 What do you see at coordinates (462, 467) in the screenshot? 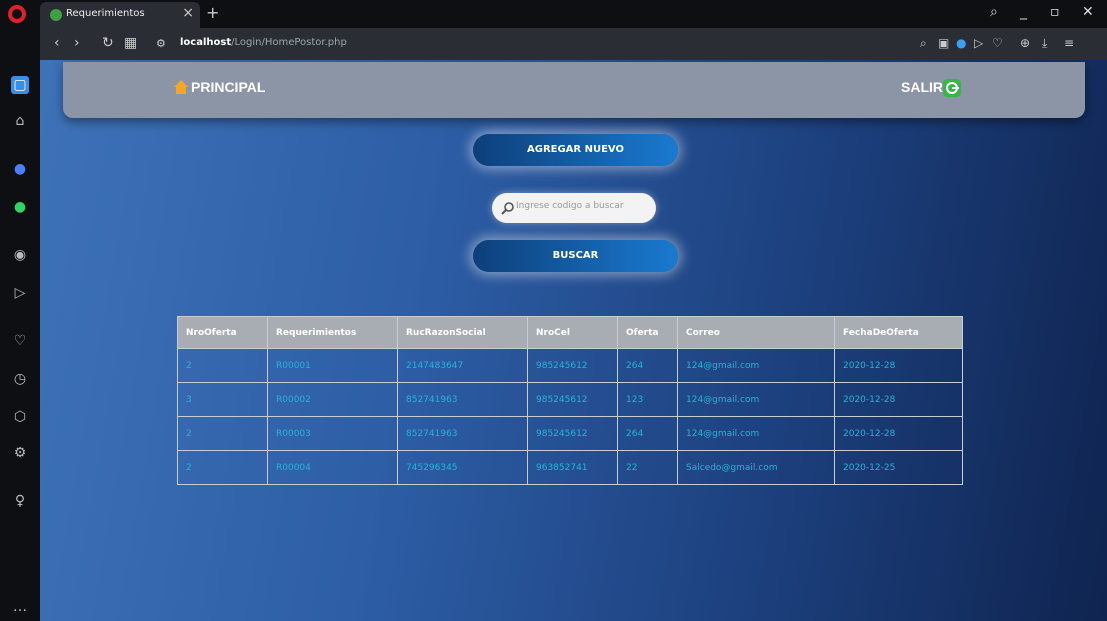
I see `cell-ruc: 745296345` at bounding box center [462, 467].